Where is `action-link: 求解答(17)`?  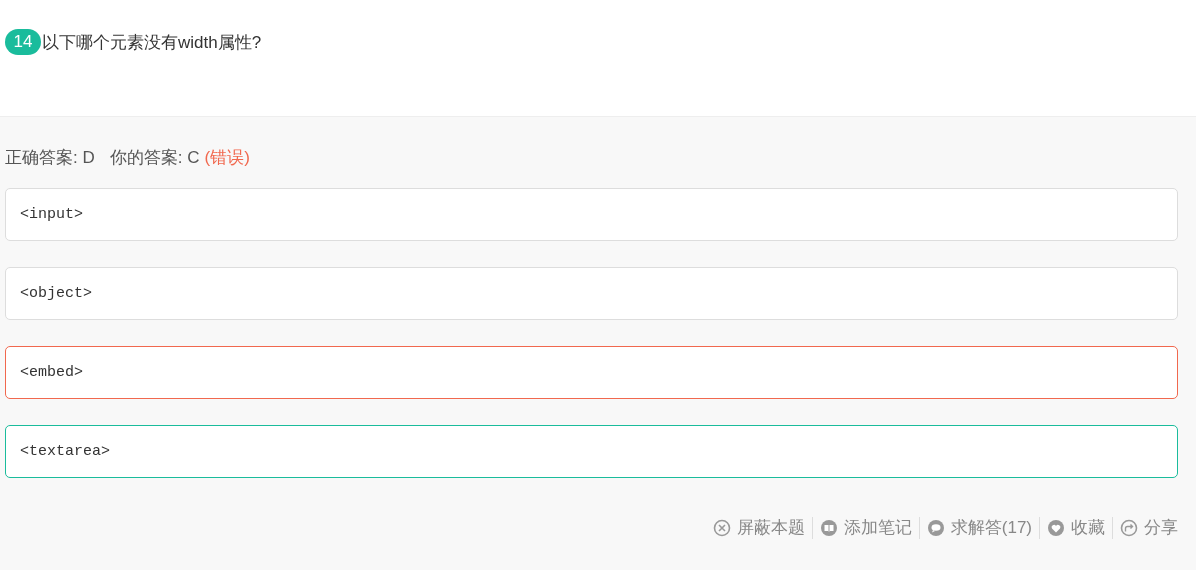 action-link: 求解答(17) is located at coordinates (979, 527).